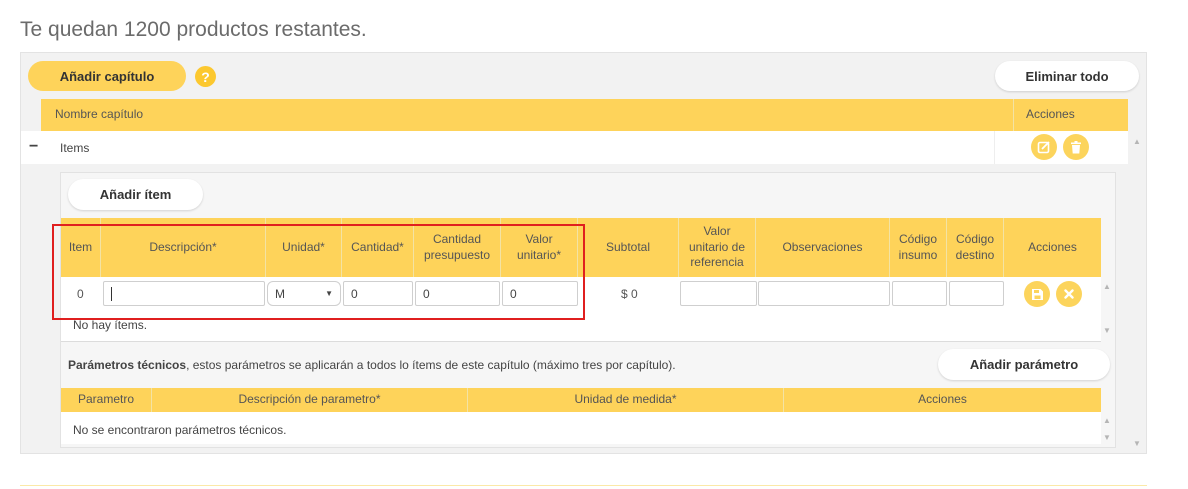 This screenshot has height=489, width=1188. Describe the element at coordinates (304, 293) in the screenshot. I see `unit-select: M ▼` at that location.